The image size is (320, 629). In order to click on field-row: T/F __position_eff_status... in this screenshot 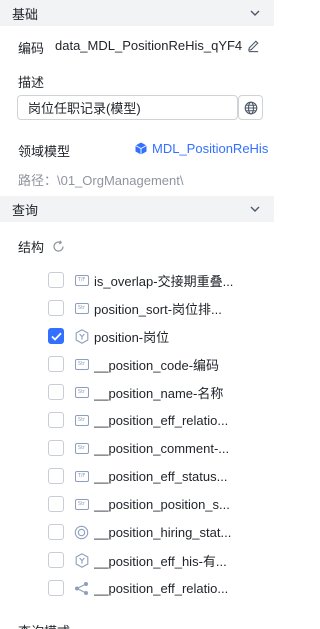, I will do `click(158, 476)`.